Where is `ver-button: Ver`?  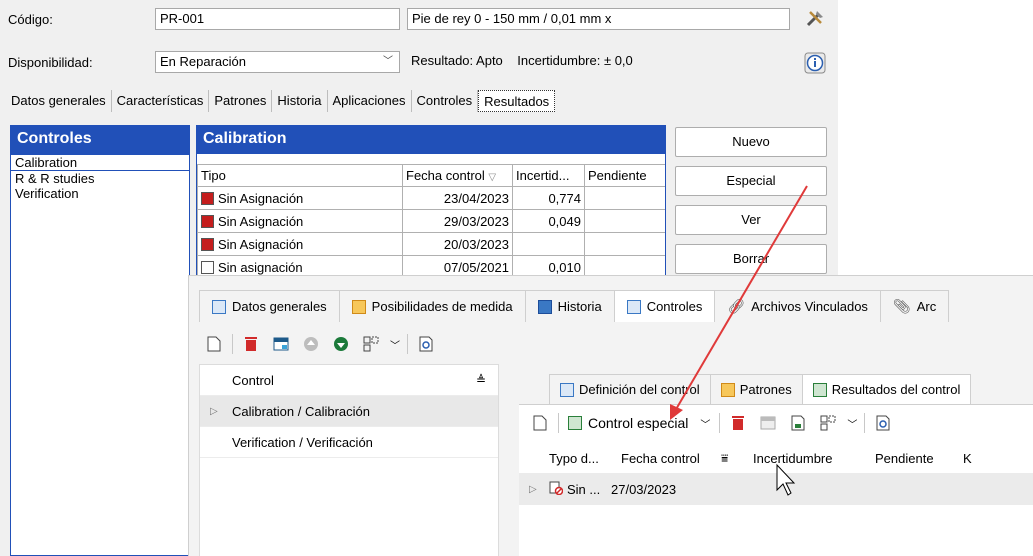 ver-button: Ver is located at coordinates (751, 220).